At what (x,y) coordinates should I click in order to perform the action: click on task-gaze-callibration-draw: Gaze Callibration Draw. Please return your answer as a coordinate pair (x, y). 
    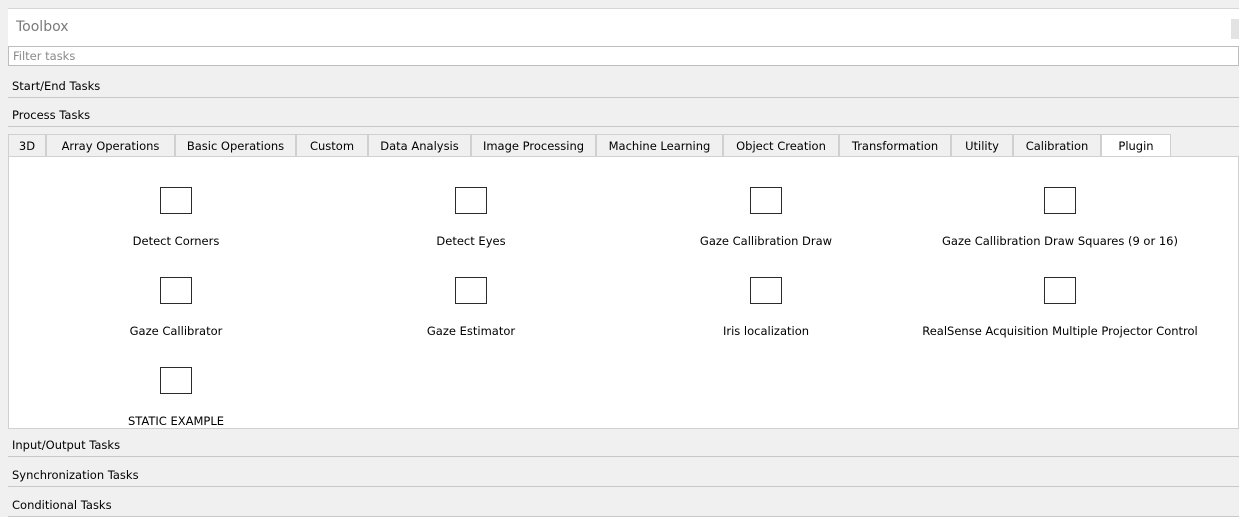
    Looking at the image, I should click on (766, 223).